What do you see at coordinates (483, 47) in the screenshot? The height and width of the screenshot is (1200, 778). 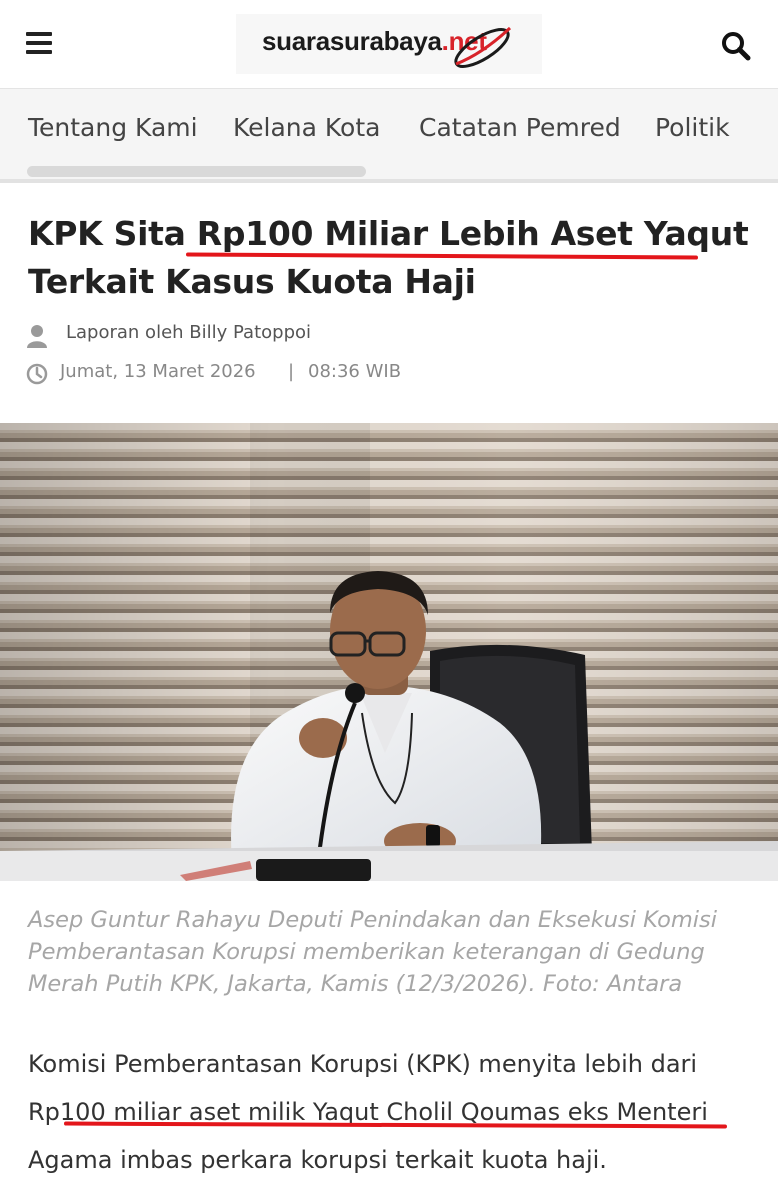 I see `logo-swoosh-icon` at bounding box center [483, 47].